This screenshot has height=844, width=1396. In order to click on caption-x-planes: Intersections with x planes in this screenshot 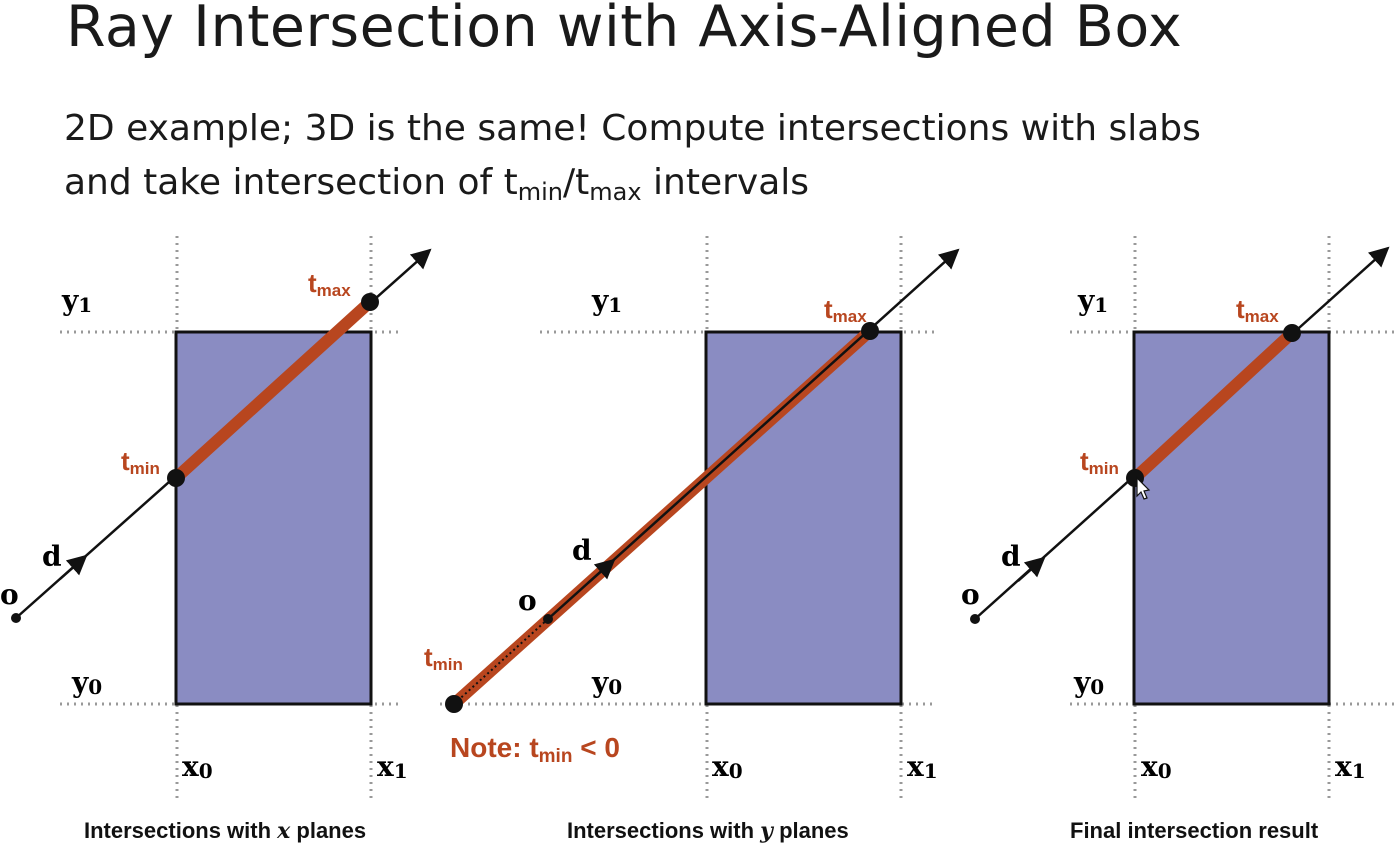, I will do `click(225, 831)`.